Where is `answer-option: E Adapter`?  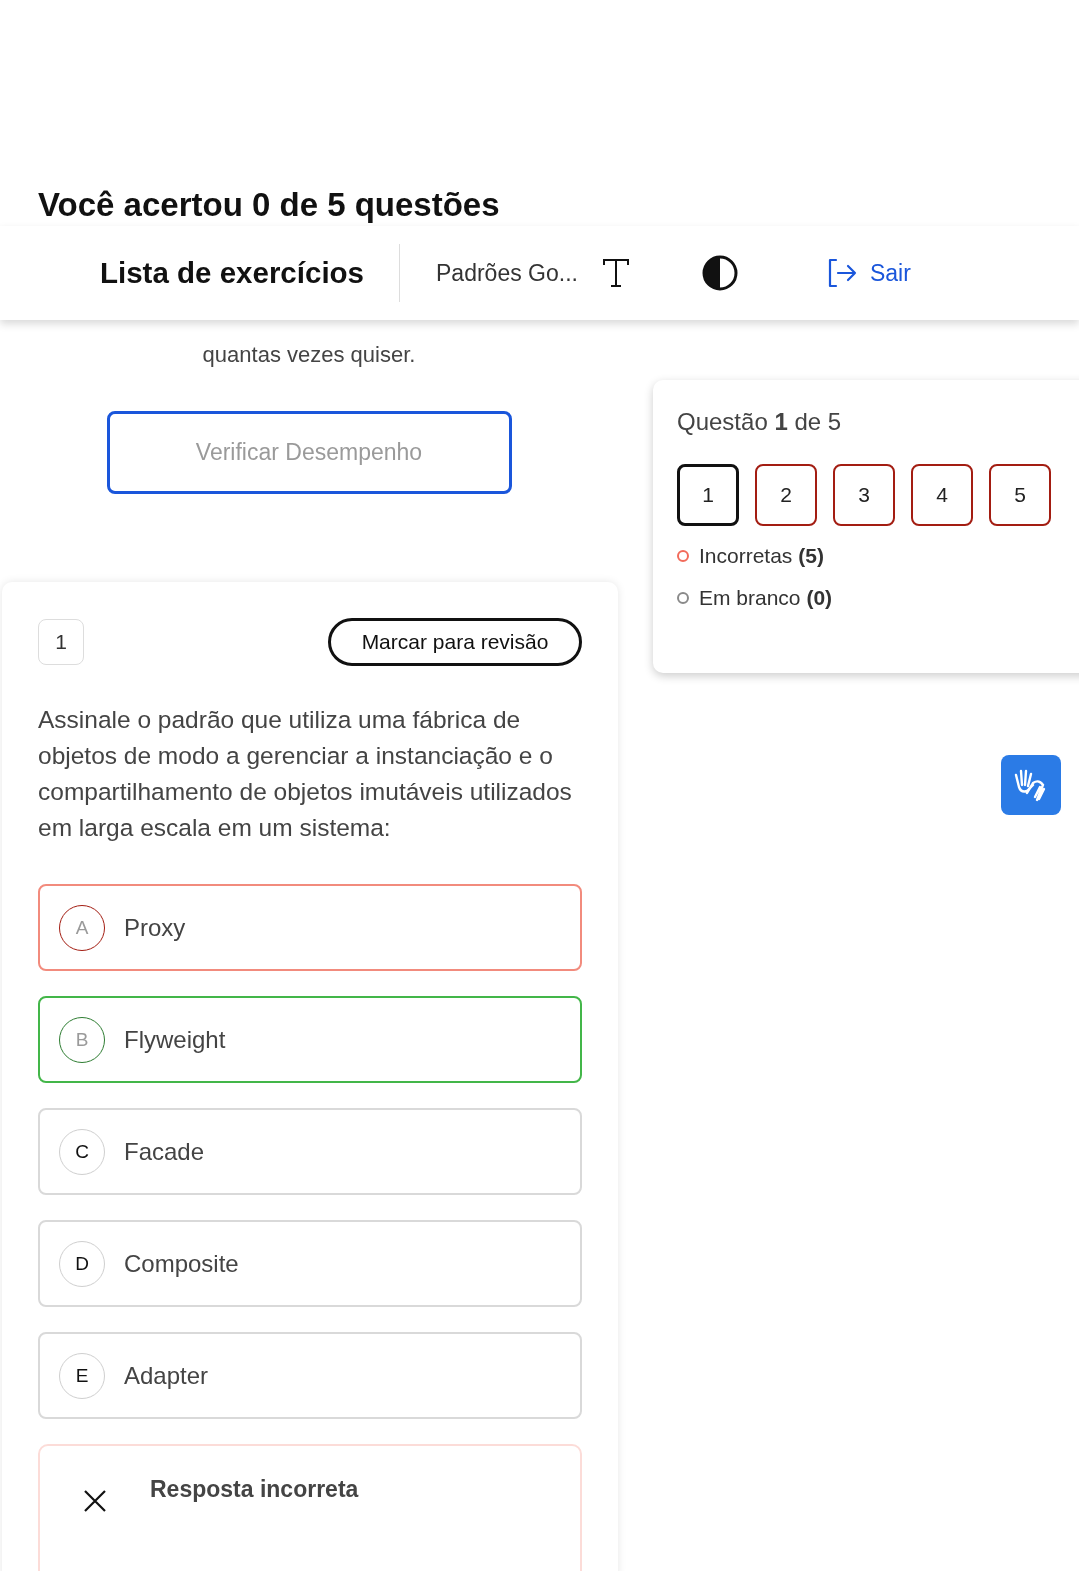 answer-option: E Adapter is located at coordinates (310, 1375).